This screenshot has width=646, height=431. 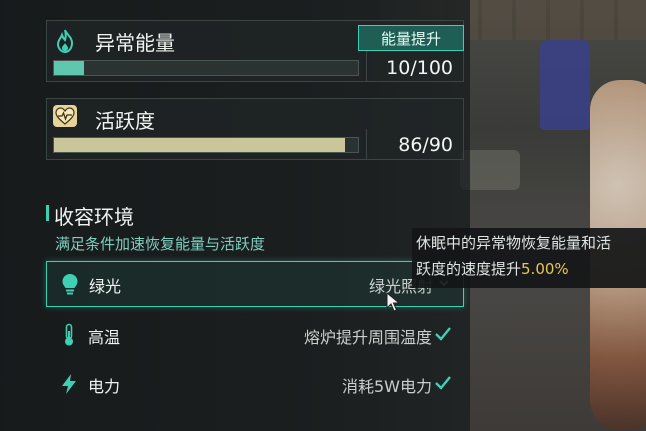 What do you see at coordinates (104, 337) in the screenshot?
I see `condition-label: 高温` at bounding box center [104, 337].